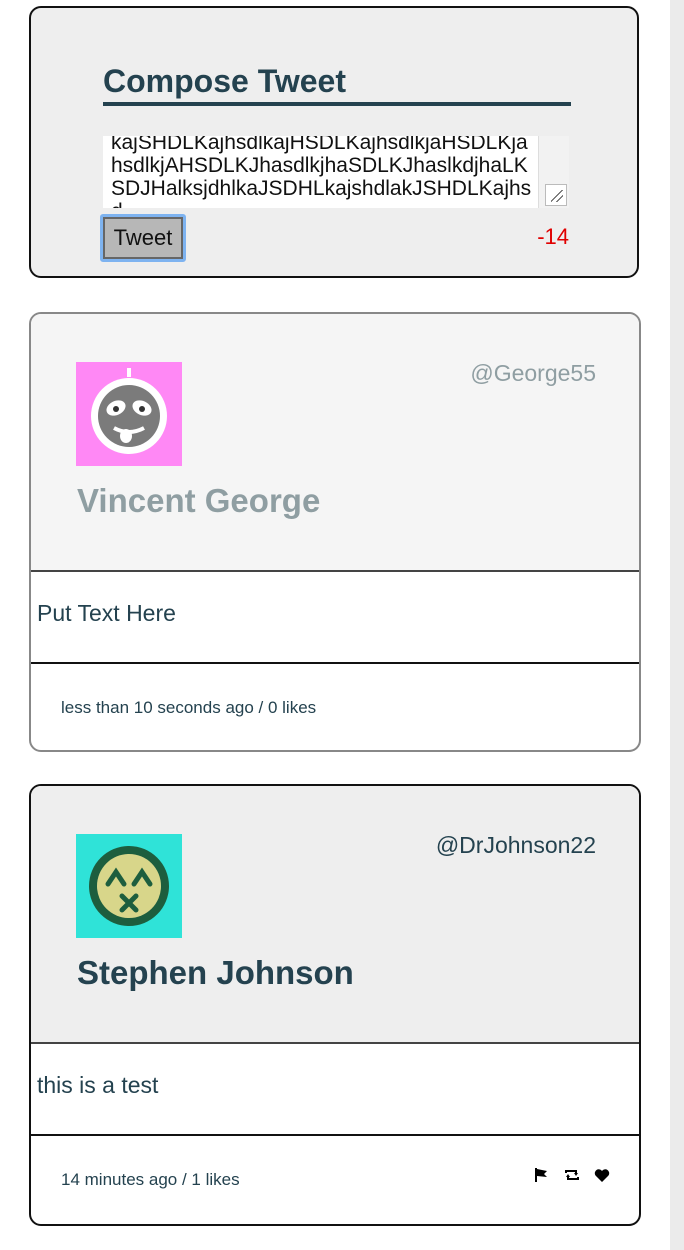 Image resolution: width=684 pixels, height=1250 pixels. Describe the element at coordinates (516, 845) in the screenshot. I see `user-handle: @DrJohnson22` at that location.